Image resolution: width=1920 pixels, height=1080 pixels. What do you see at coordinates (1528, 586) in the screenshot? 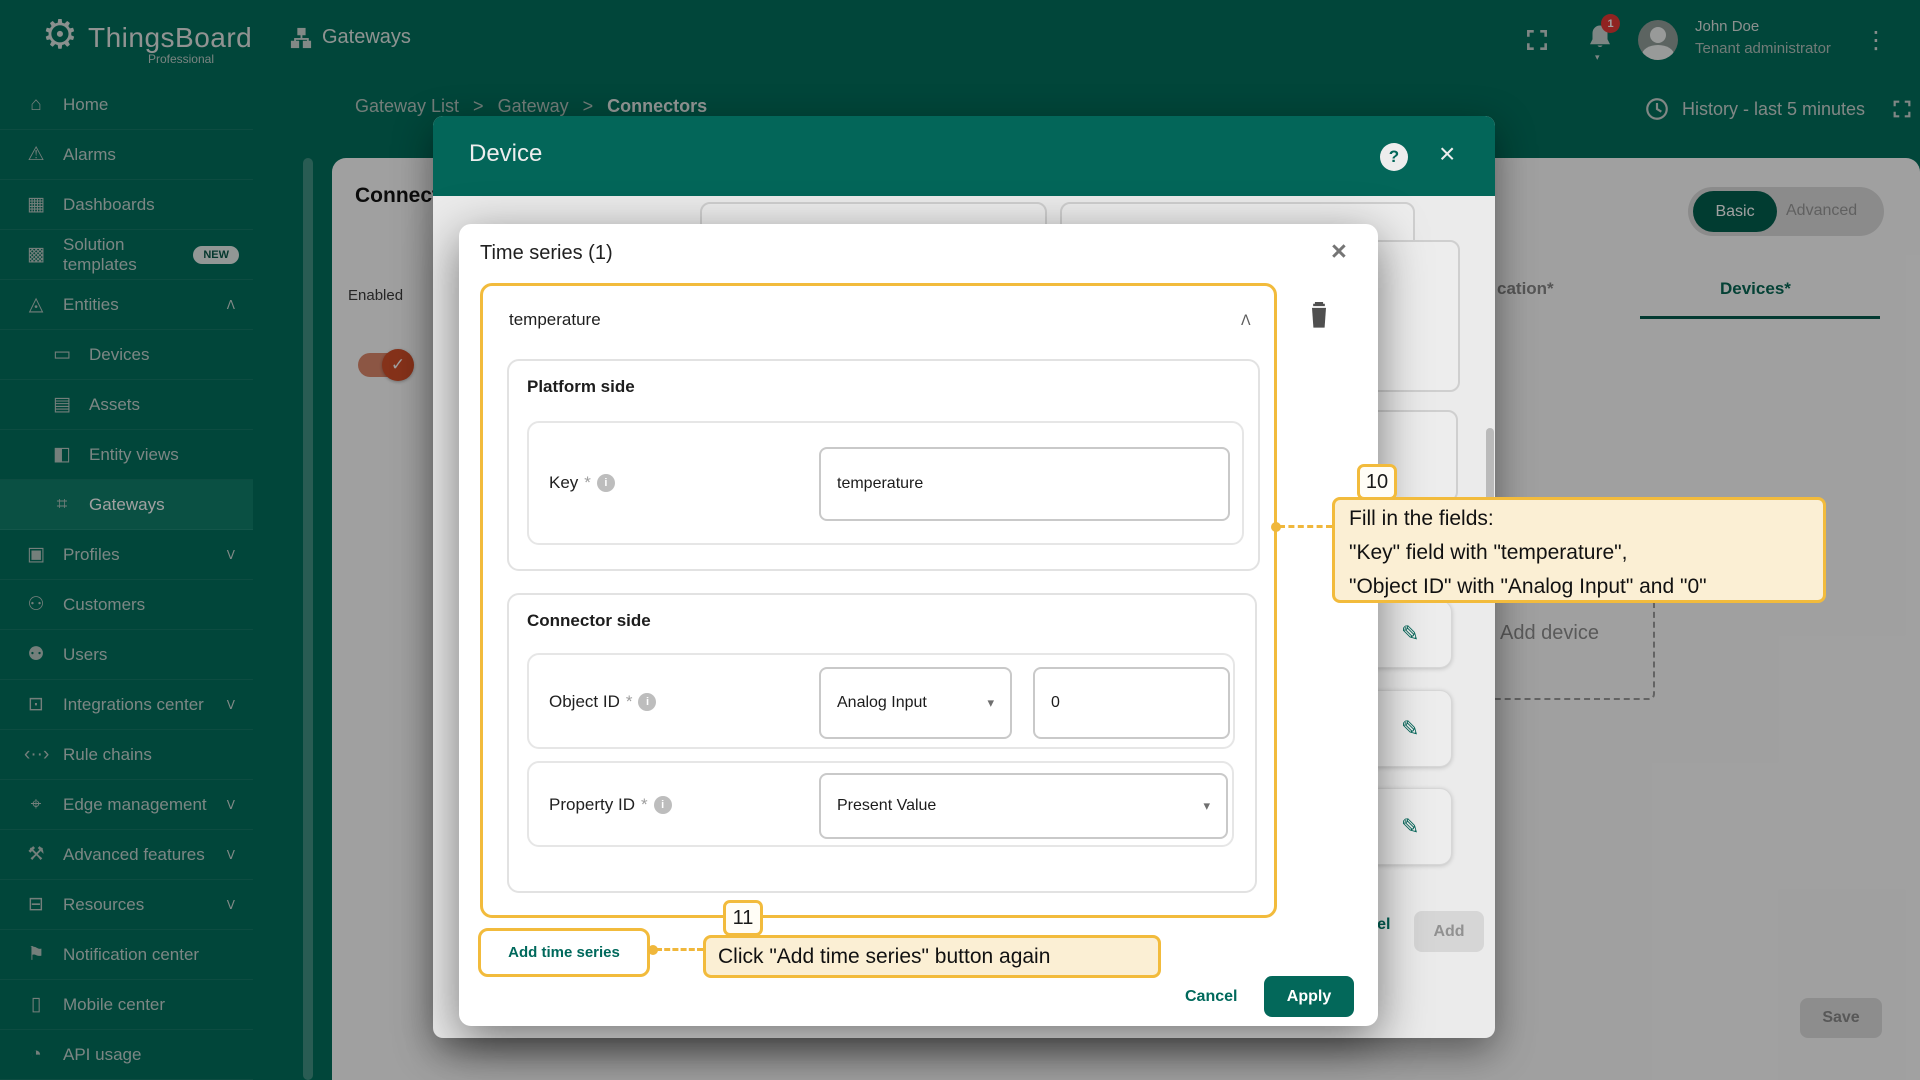
I see `step-10-line-3: "Object ID" with "Analog Input" and "0"` at bounding box center [1528, 586].